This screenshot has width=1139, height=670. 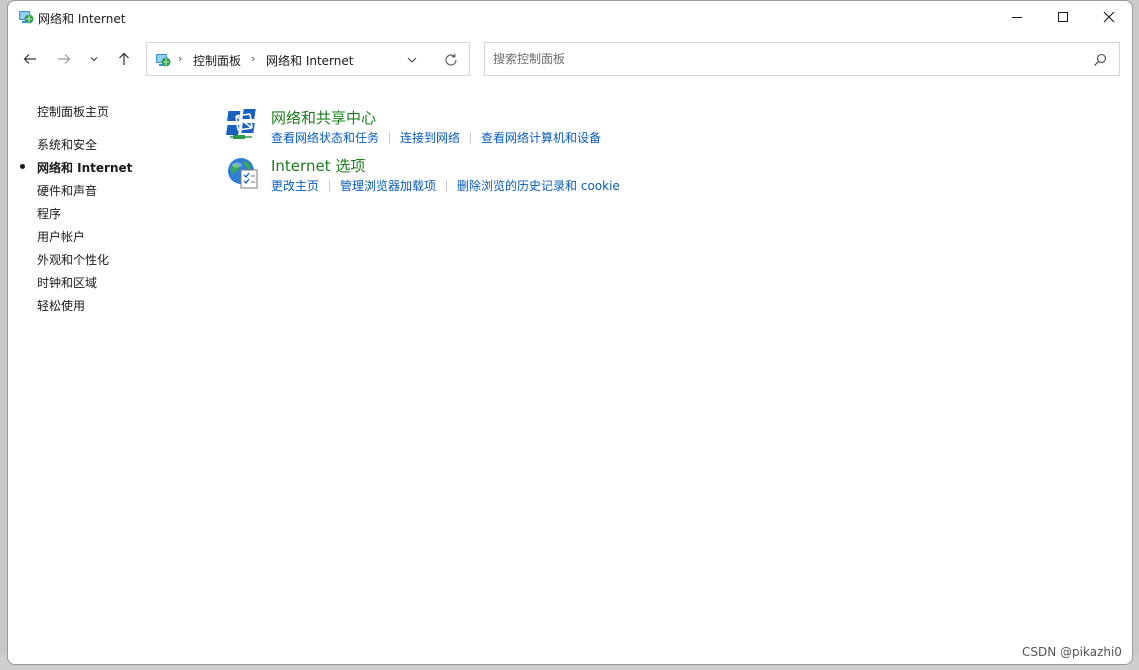 I want to click on close-icon, so click(x=1109, y=17).